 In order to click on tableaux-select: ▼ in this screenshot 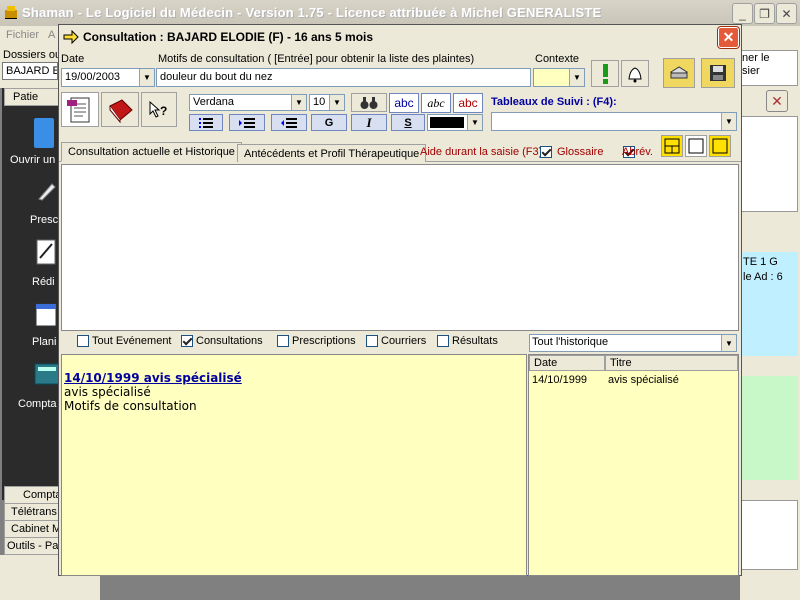, I will do `click(614, 121)`.